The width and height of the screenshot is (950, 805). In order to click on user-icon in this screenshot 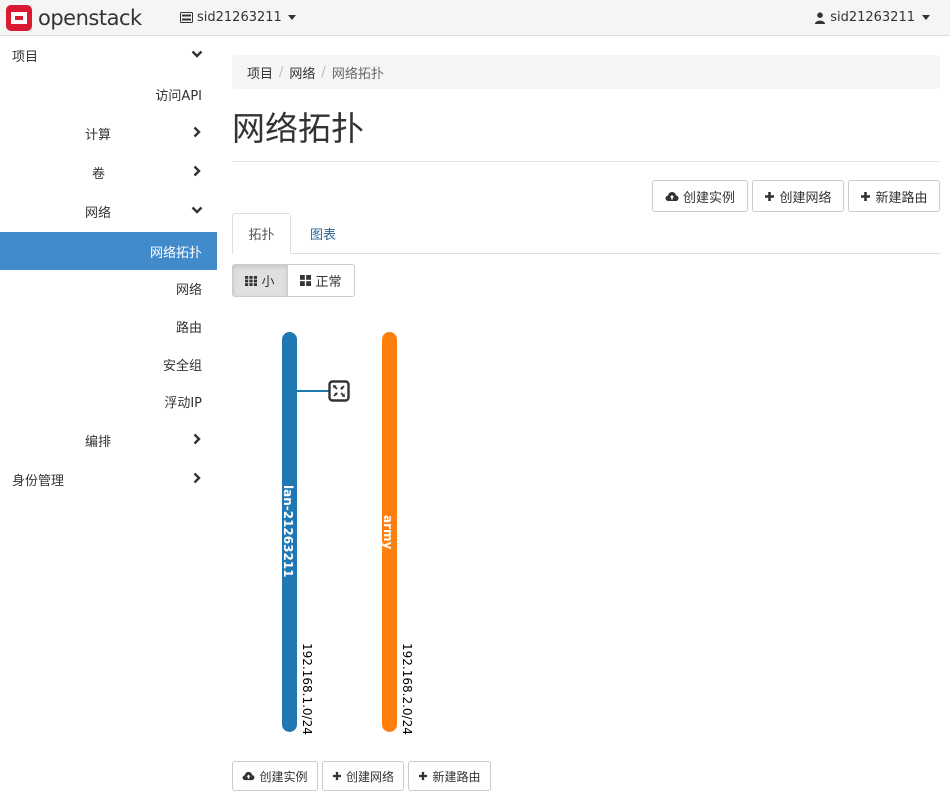, I will do `click(820, 17)`.